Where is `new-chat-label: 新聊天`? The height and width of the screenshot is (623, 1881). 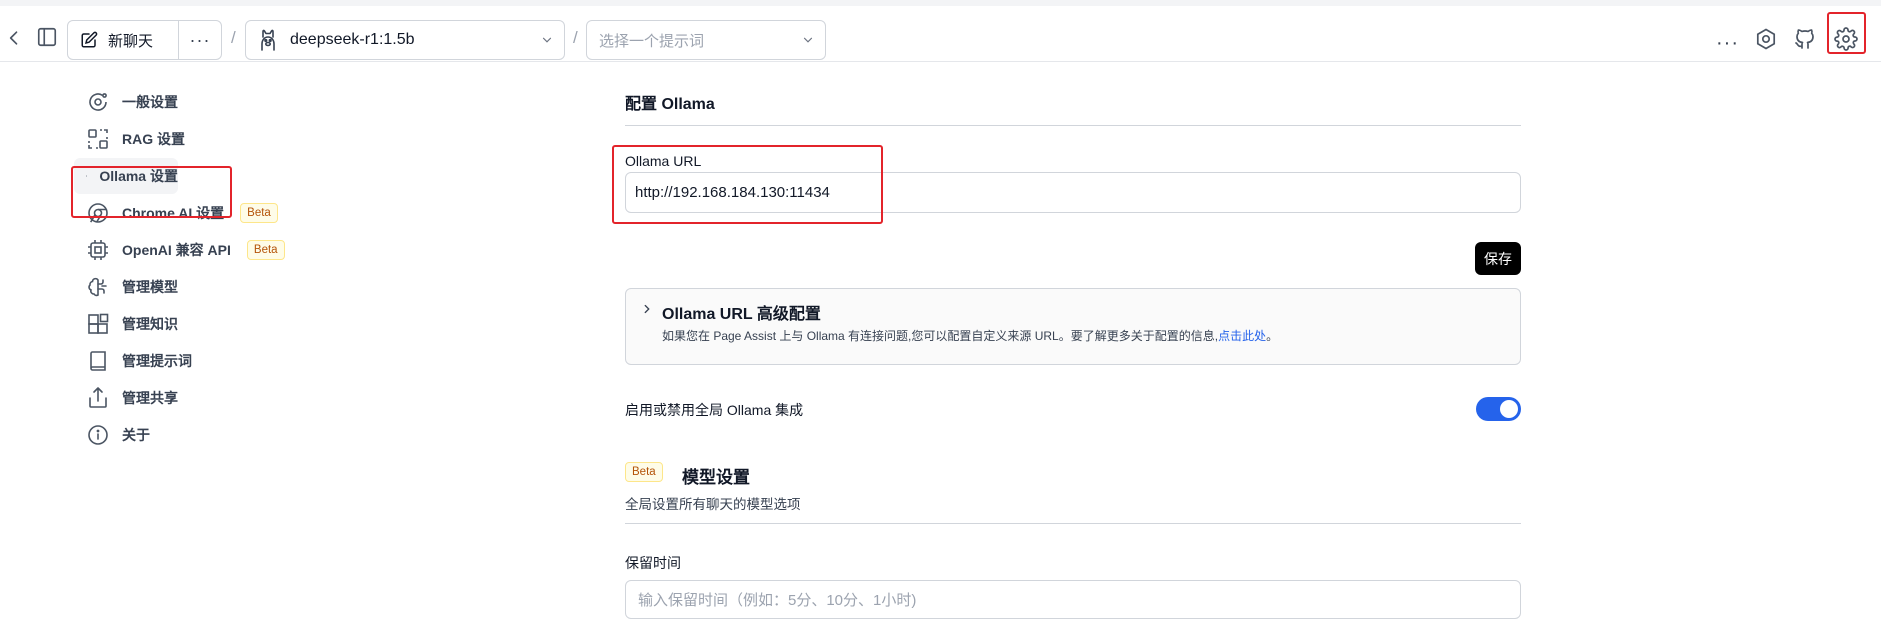
new-chat-label: 新聊天 is located at coordinates (131, 41).